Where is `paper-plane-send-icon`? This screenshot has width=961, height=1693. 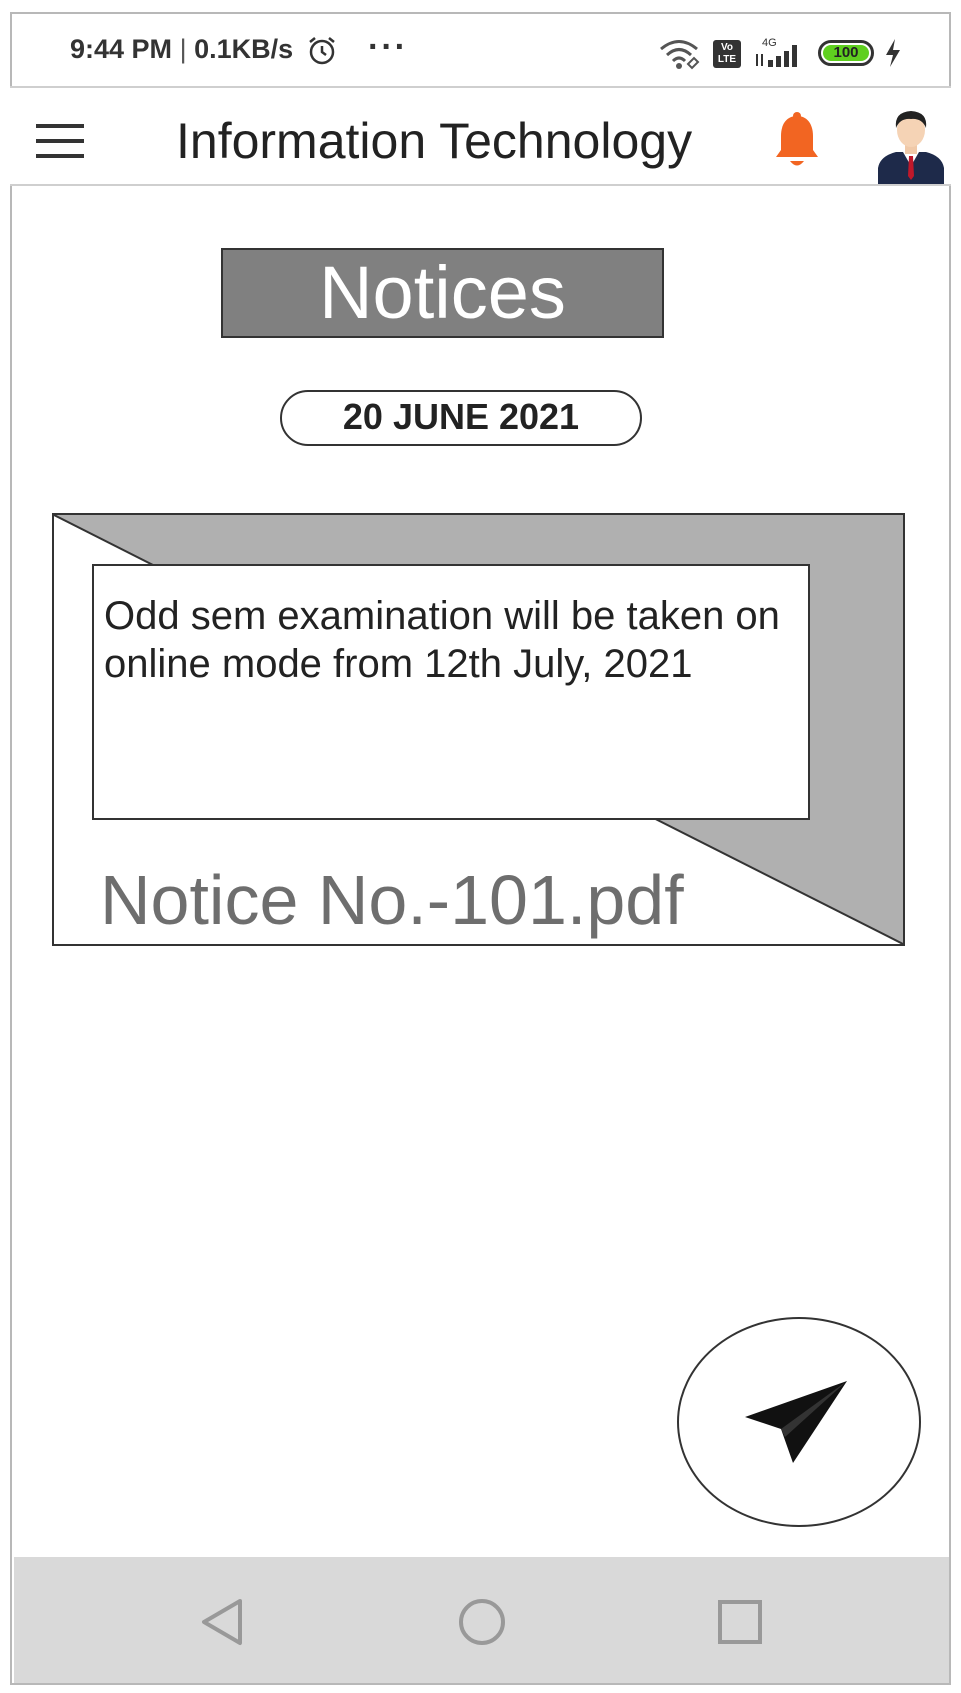 paper-plane-send-icon is located at coordinates (796, 1422).